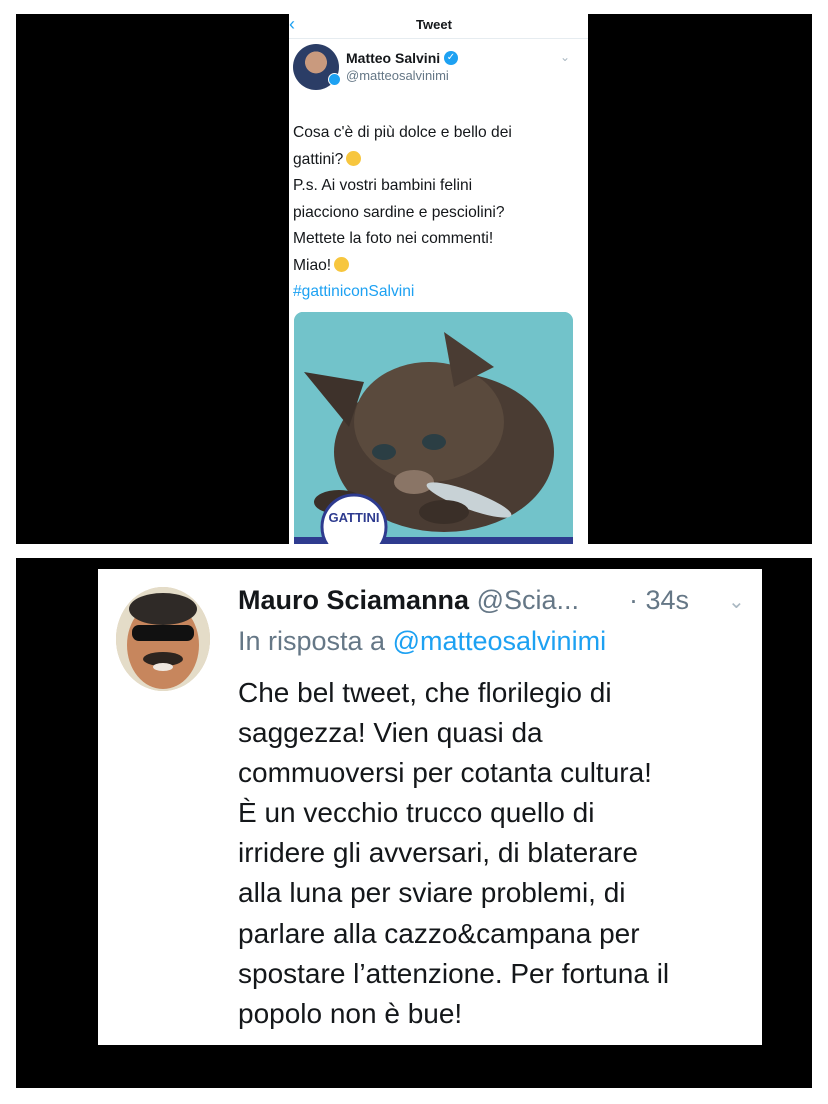 This screenshot has width=828, height=1104. I want to click on reply-text-line: saggezza! Vien quasi da, so click(390, 733).